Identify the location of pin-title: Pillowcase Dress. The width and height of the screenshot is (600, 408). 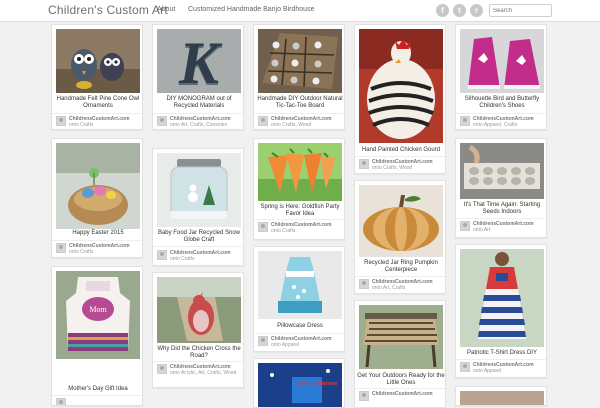
(300, 326).